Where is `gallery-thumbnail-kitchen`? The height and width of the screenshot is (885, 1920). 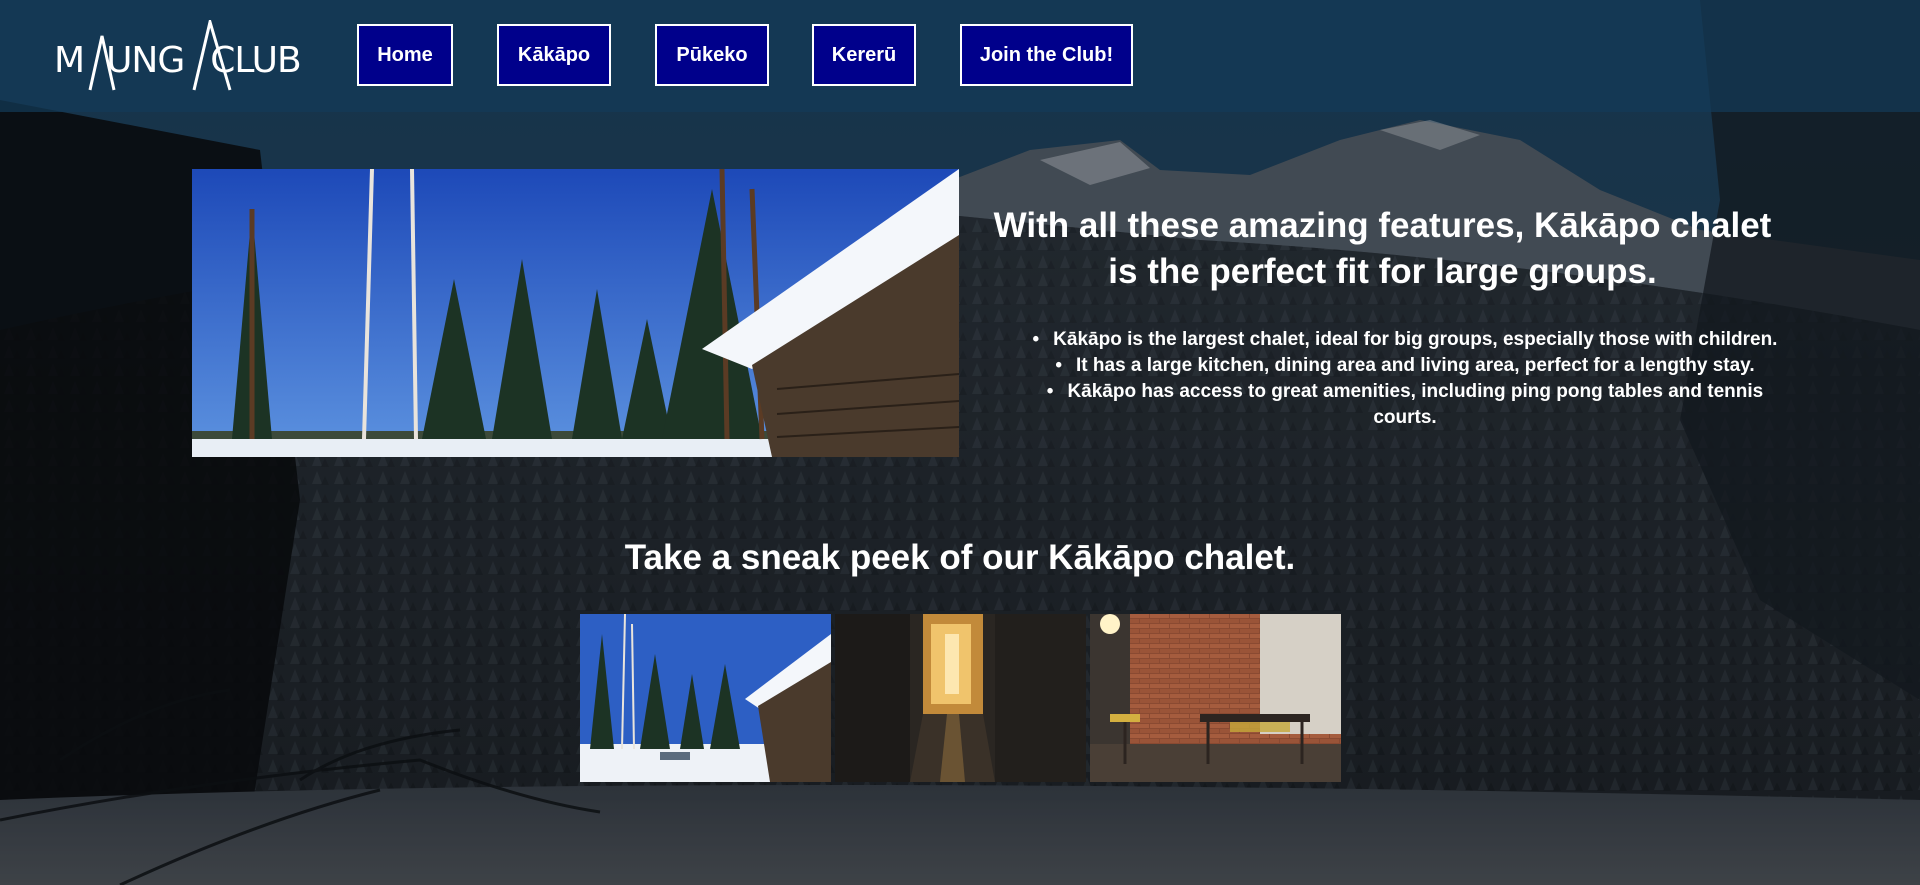 gallery-thumbnail-kitchen is located at coordinates (1215, 698).